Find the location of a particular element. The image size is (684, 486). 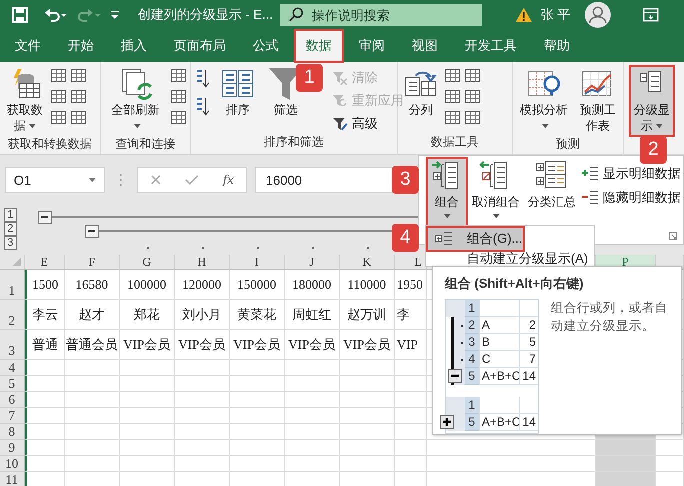

row-header: 9 is located at coordinates (12, 448).